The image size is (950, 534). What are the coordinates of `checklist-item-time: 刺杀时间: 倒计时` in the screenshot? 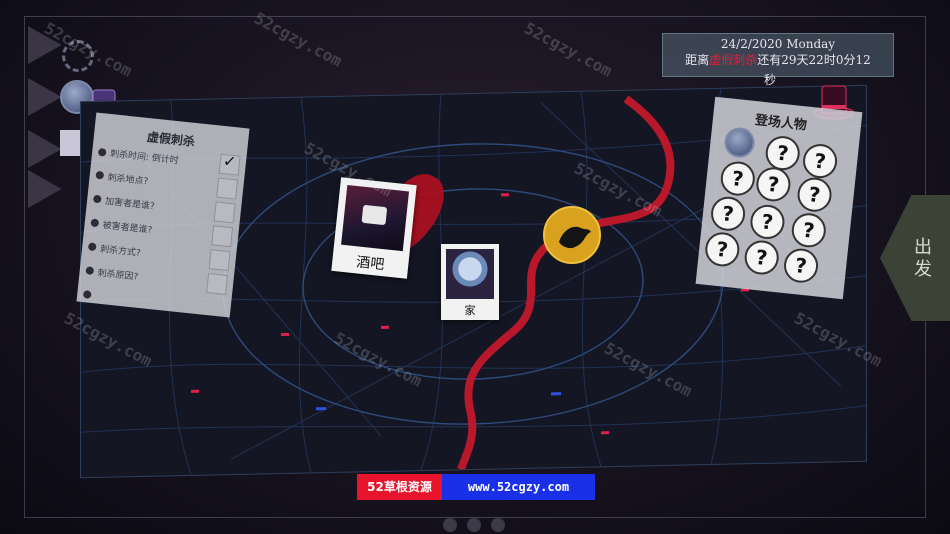 It's located at (144, 158).